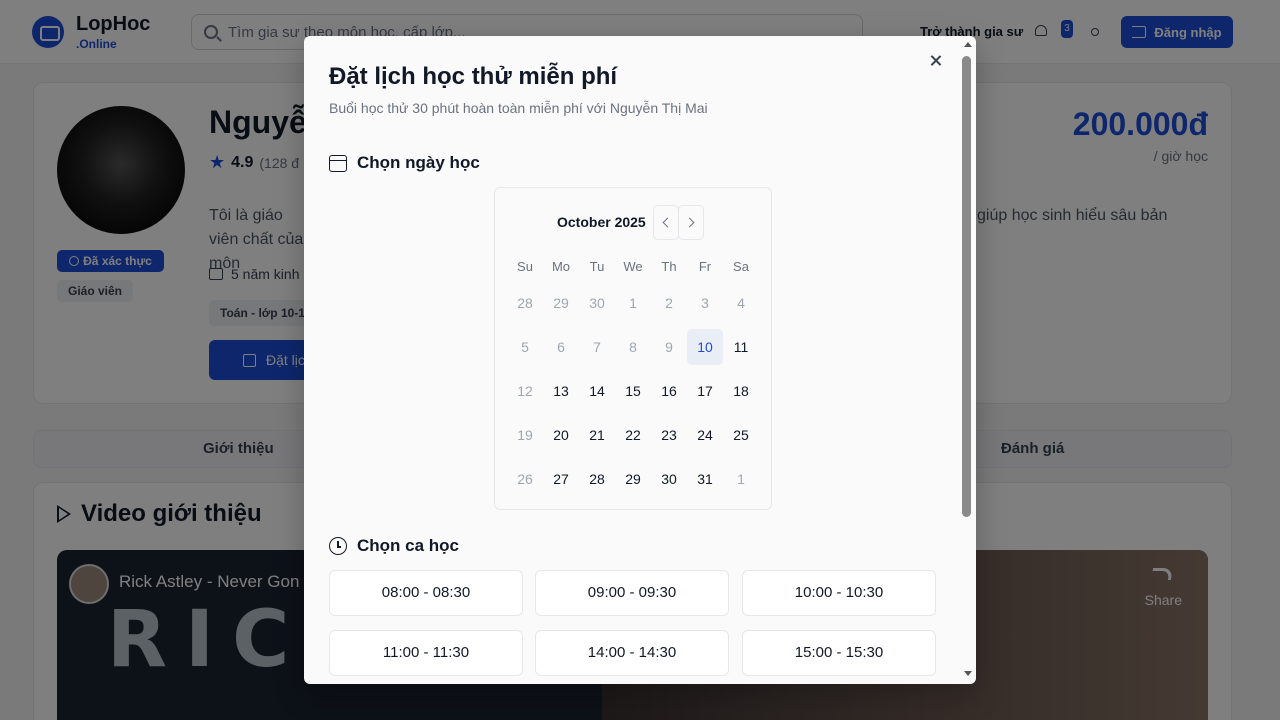  What do you see at coordinates (741, 266) in the screenshot?
I see `weekday-label: Sa` at bounding box center [741, 266].